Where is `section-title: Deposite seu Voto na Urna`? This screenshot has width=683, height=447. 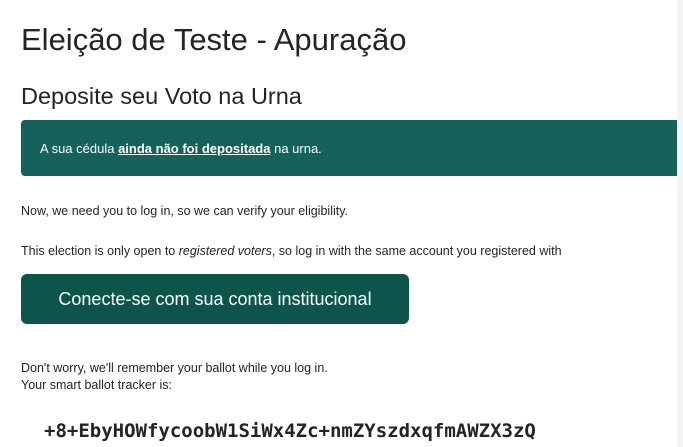
section-title: Deposite seu Voto na Urna is located at coordinates (161, 96).